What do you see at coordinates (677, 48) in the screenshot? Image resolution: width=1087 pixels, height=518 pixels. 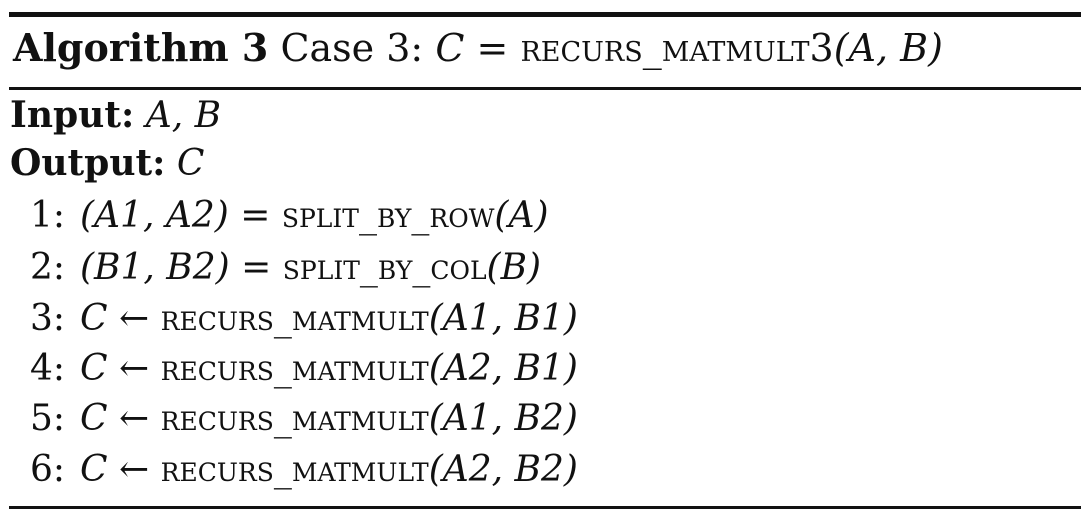 I see `caption-function: recurs_matmult3` at bounding box center [677, 48].